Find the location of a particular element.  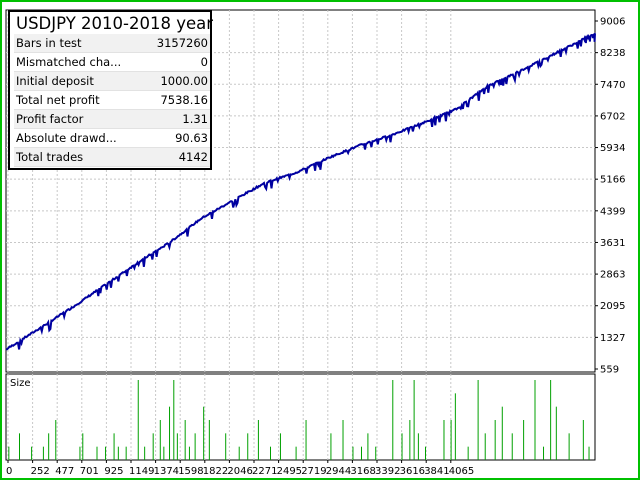

stats-row: Initial deposit 1000.00 is located at coordinates (112, 81).